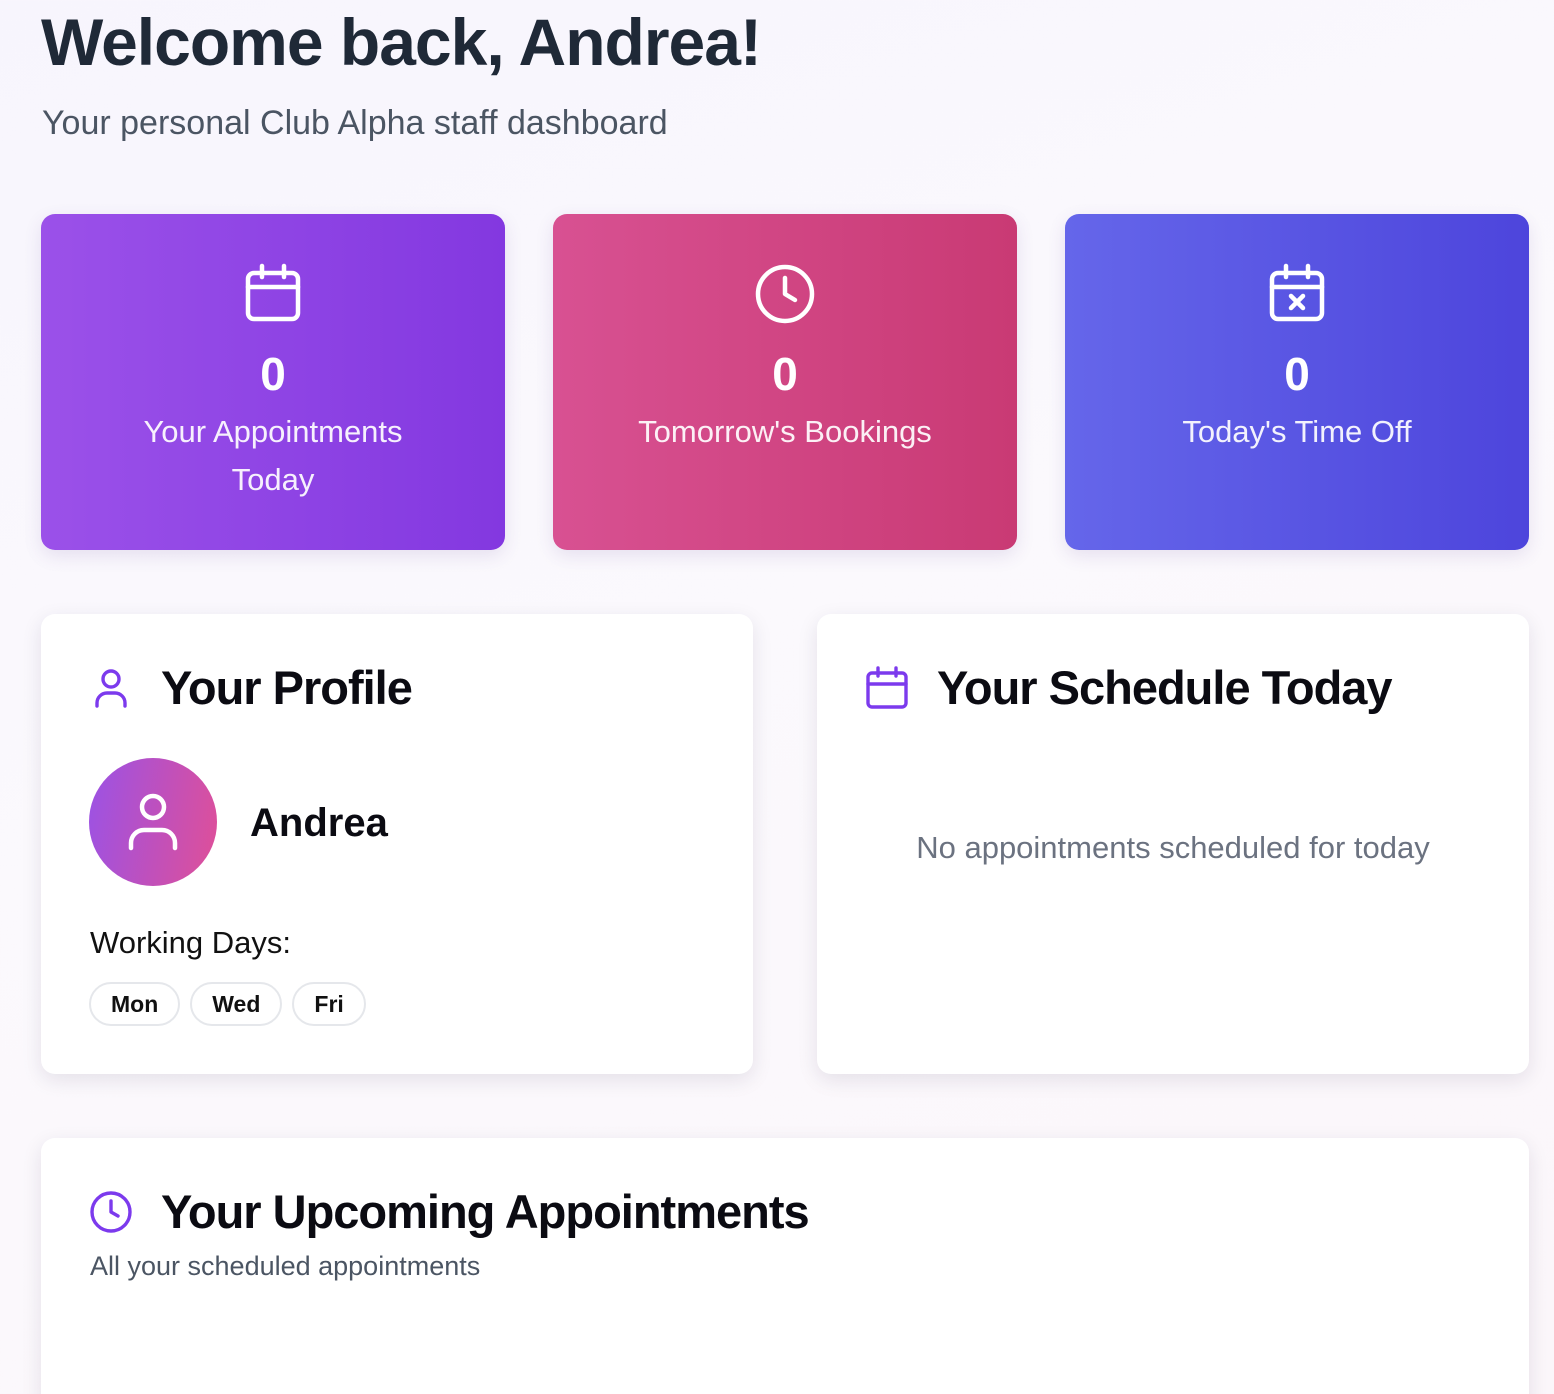  What do you see at coordinates (285, 1266) in the screenshot?
I see `upcoming-subtitle: All your scheduled appointments` at bounding box center [285, 1266].